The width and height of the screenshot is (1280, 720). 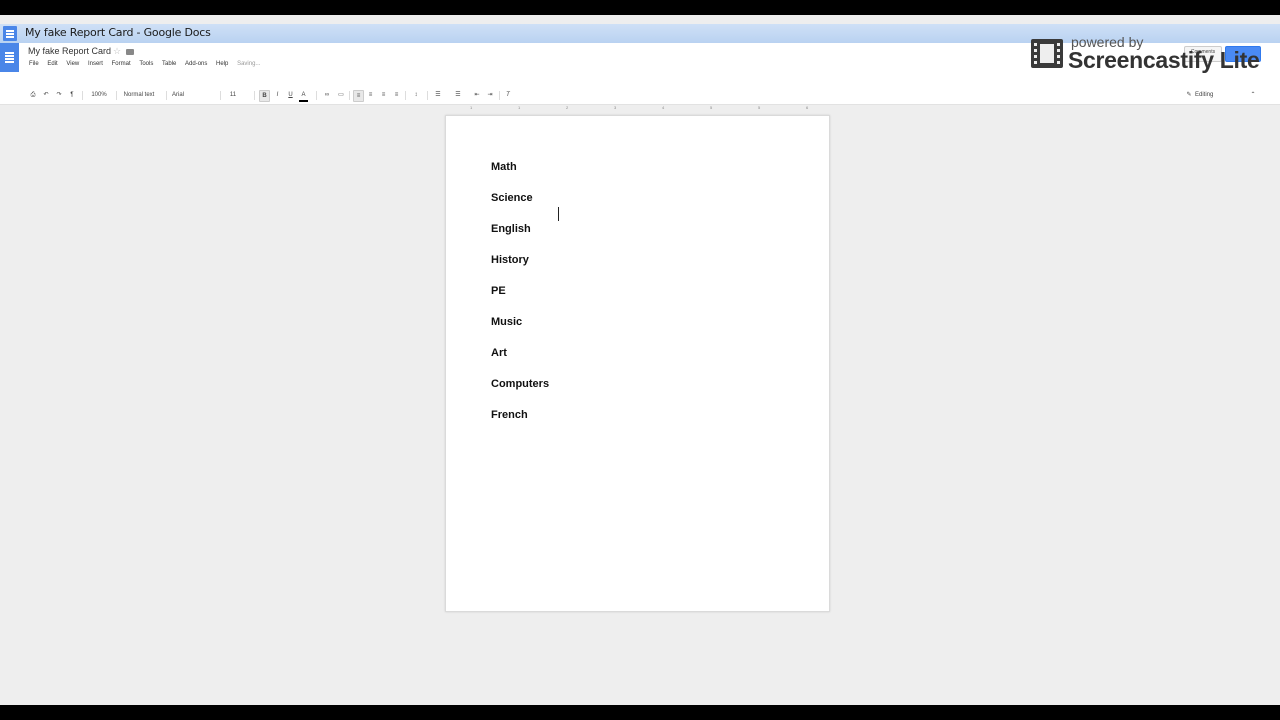 What do you see at coordinates (341, 95) in the screenshot?
I see `comment-icon: ▭` at bounding box center [341, 95].